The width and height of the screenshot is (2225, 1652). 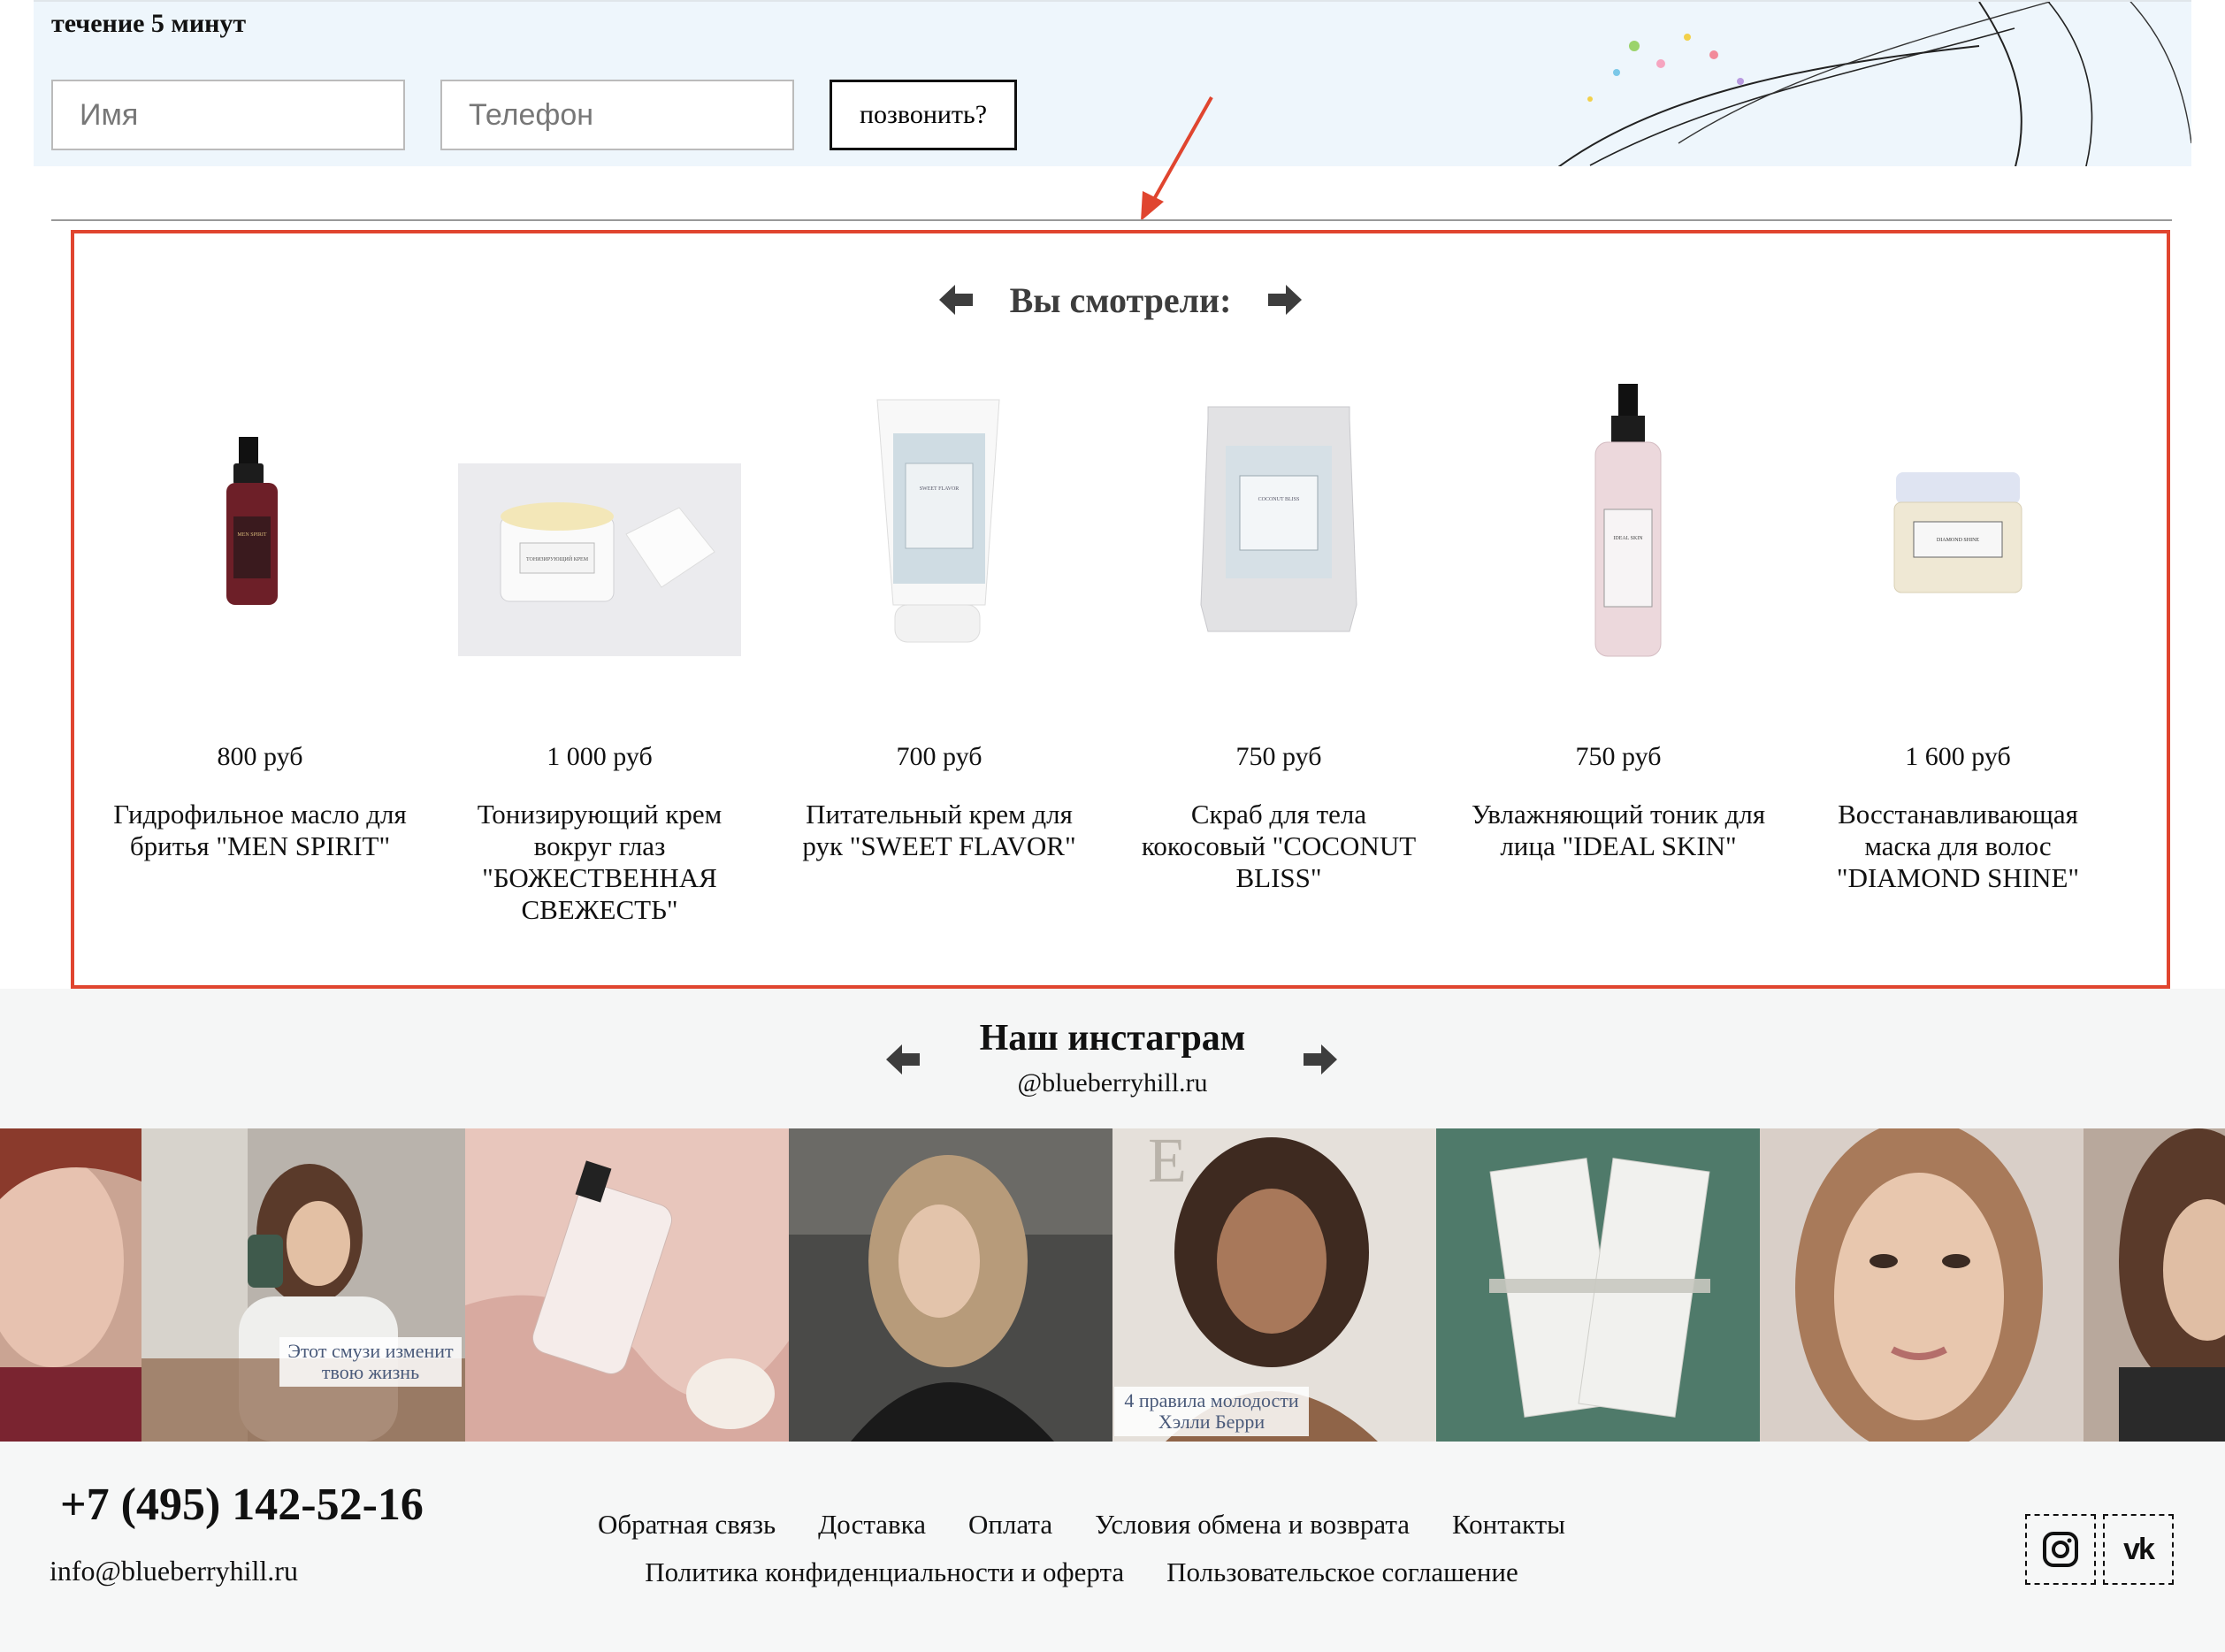 I want to click on product-label-text: IDEAL SKIN, so click(x=1628, y=538).